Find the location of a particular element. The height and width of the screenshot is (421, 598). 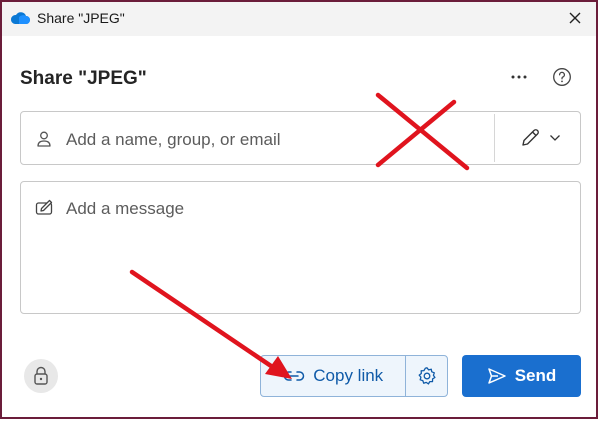

permission-dropdown-button is located at coordinates (540, 138).